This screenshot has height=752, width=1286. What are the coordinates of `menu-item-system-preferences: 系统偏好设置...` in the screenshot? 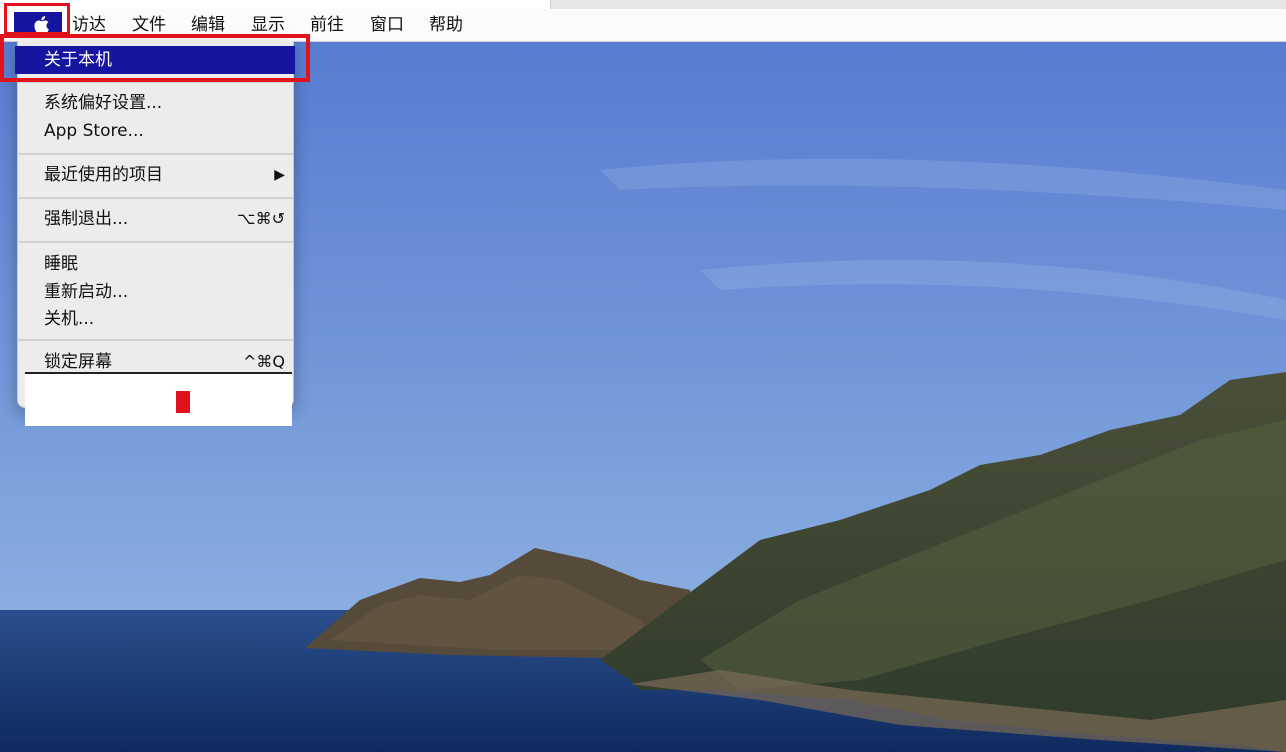 It's located at (103, 103).